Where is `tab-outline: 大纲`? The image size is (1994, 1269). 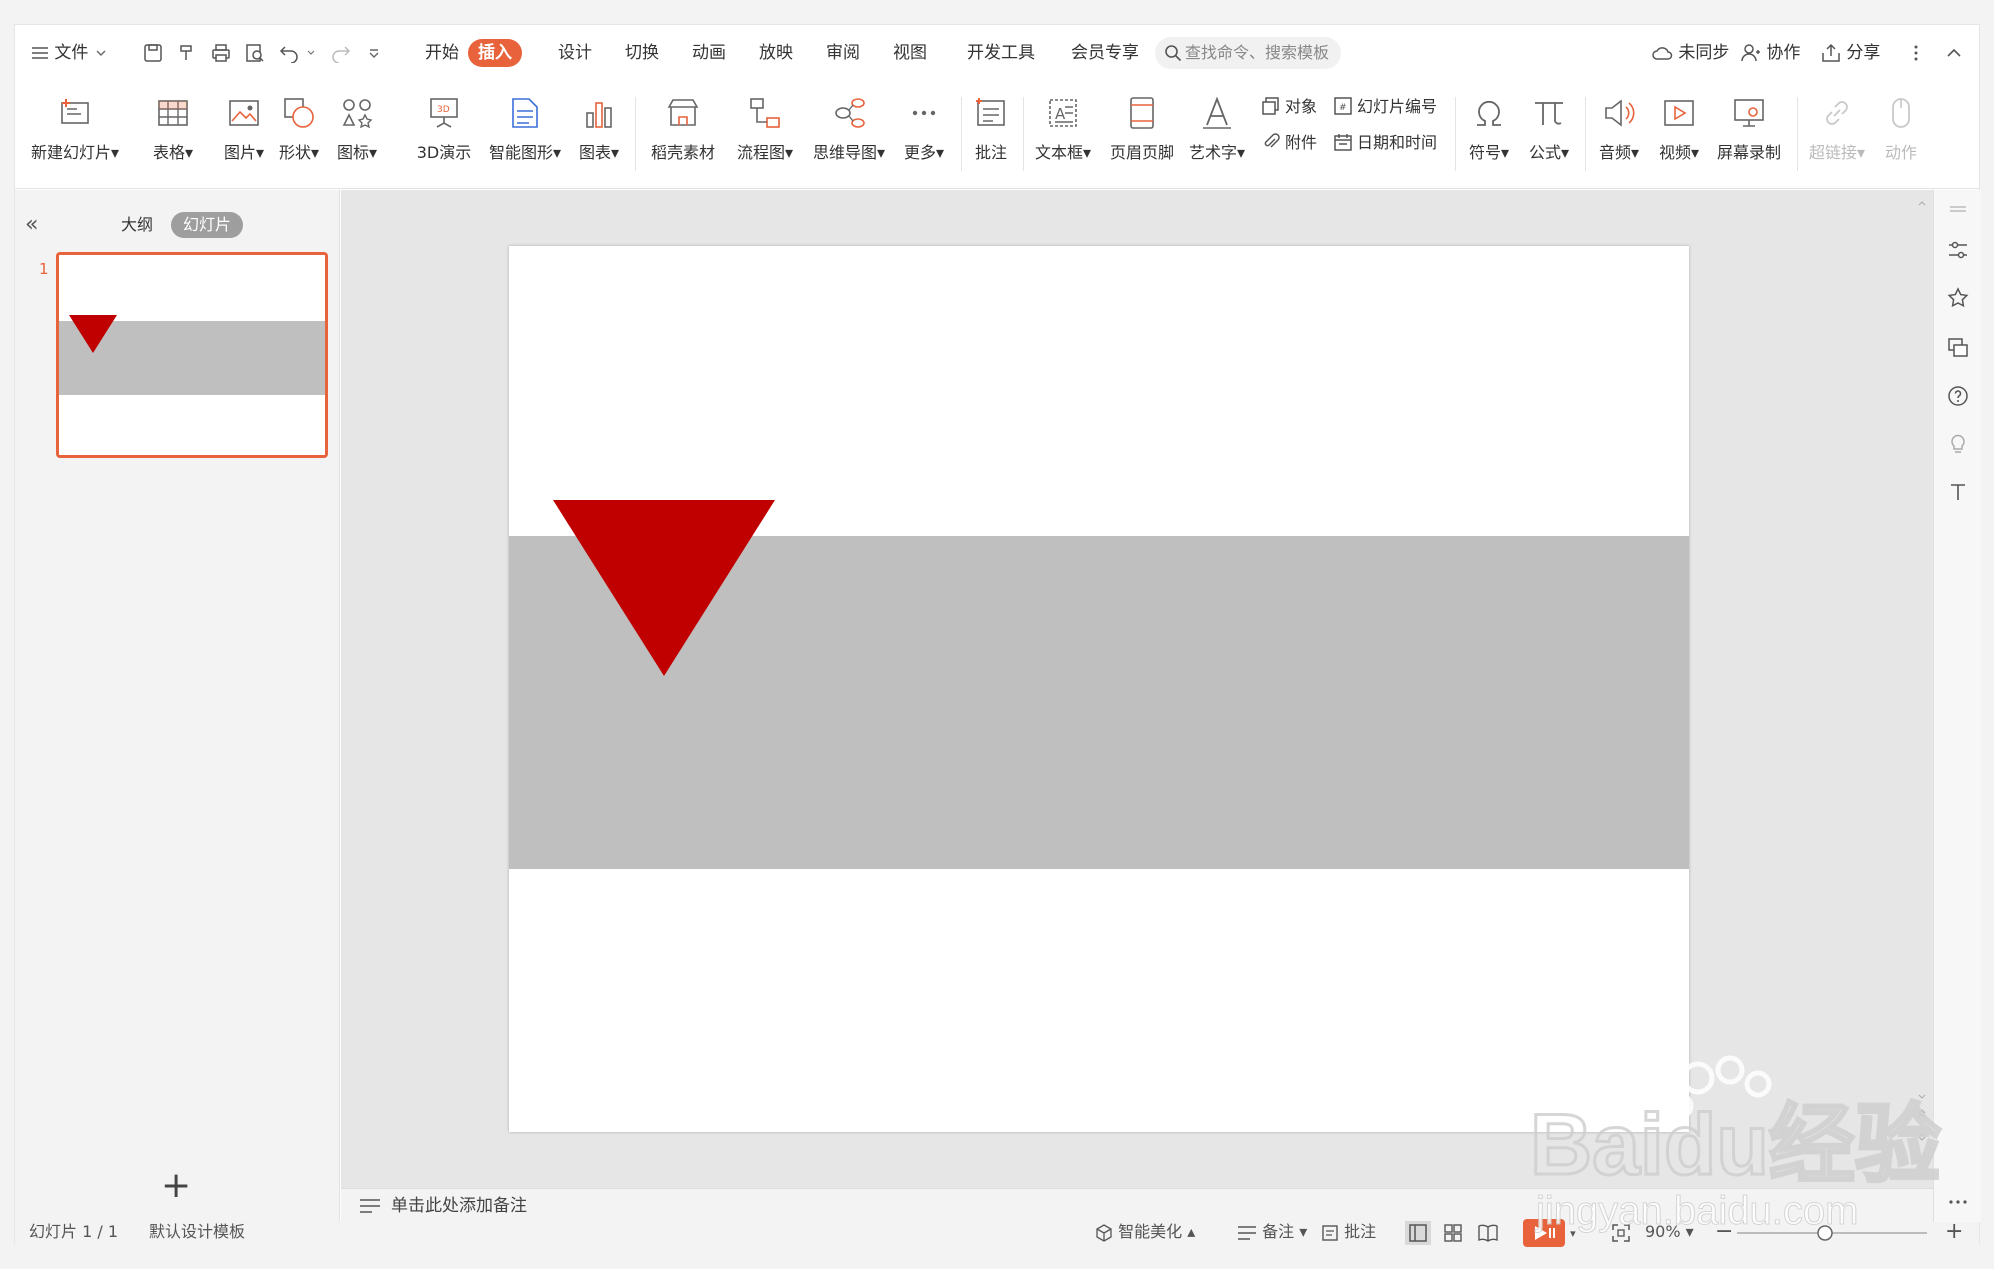
tab-outline: 大纲 is located at coordinates (137, 225).